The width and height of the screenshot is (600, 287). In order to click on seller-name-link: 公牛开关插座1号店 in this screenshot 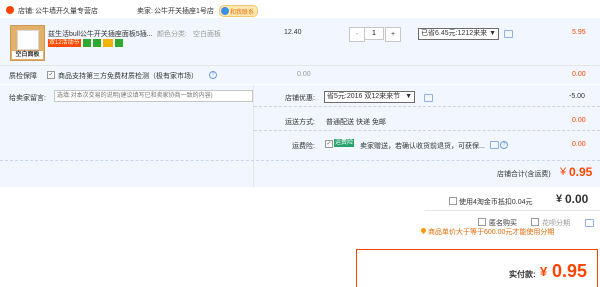, I will do `click(184, 11)`.